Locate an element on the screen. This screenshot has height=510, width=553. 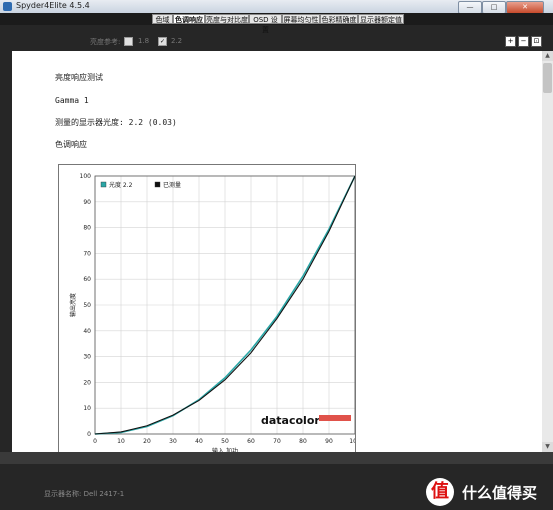
tab-monitor-rating: 显示器额定值 is located at coordinates (381, 19).